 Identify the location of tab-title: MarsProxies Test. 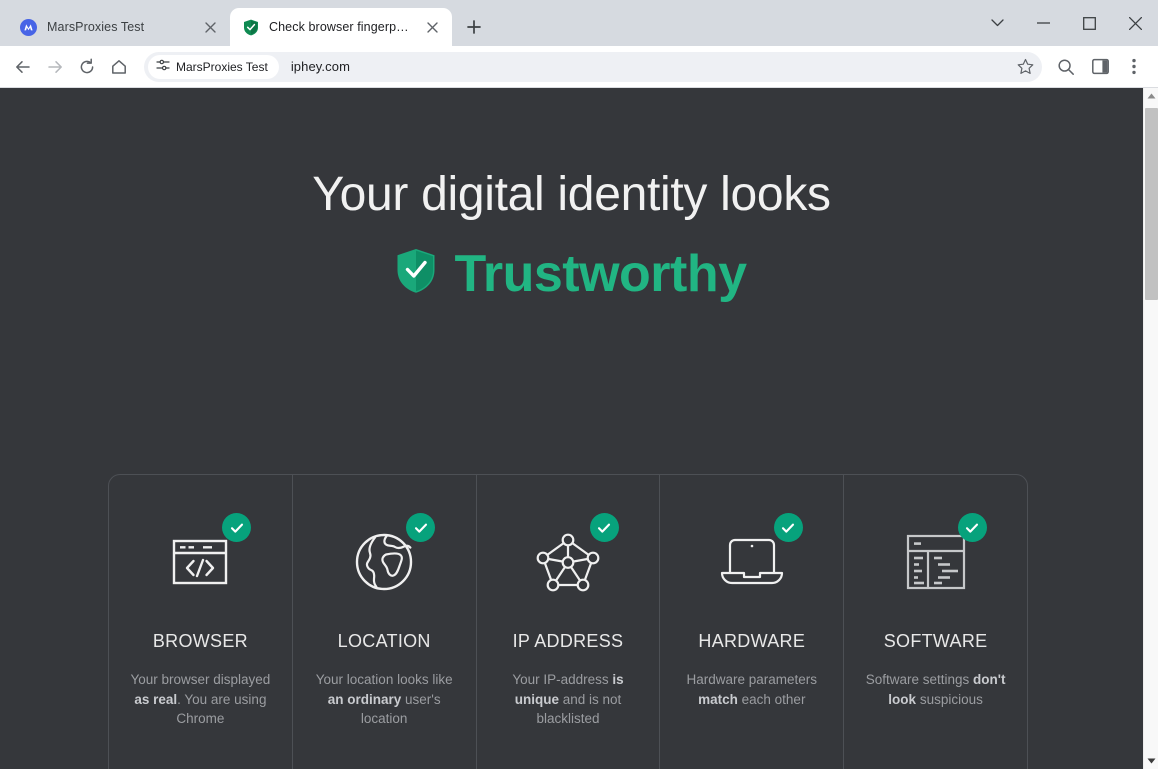
(96, 27).